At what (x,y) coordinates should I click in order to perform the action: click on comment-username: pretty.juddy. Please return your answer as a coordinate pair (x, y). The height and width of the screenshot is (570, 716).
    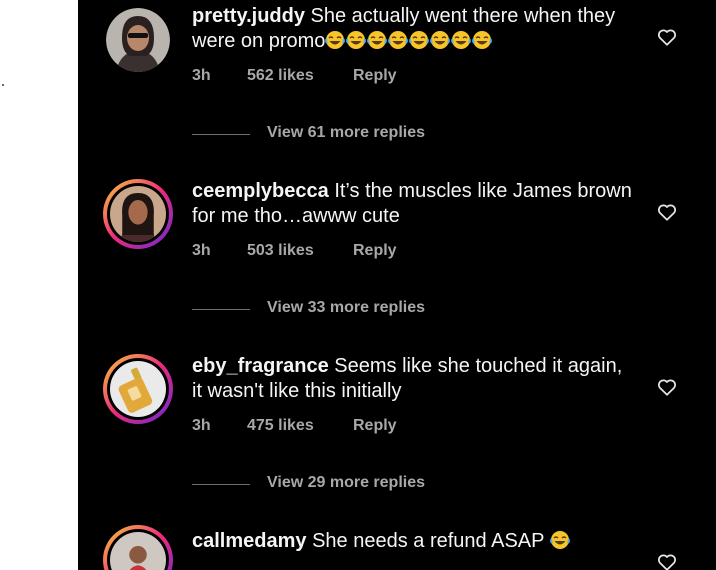
    Looking at the image, I should click on (248, 16).